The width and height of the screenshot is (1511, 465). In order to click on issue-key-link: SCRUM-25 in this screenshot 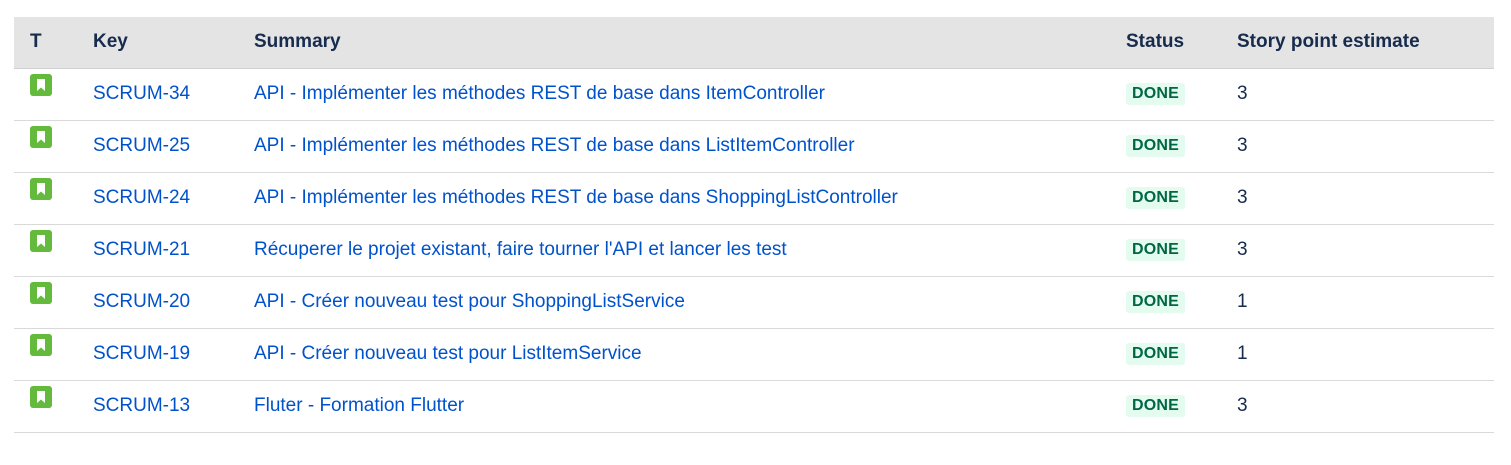, I will do `click(141, 145)`.